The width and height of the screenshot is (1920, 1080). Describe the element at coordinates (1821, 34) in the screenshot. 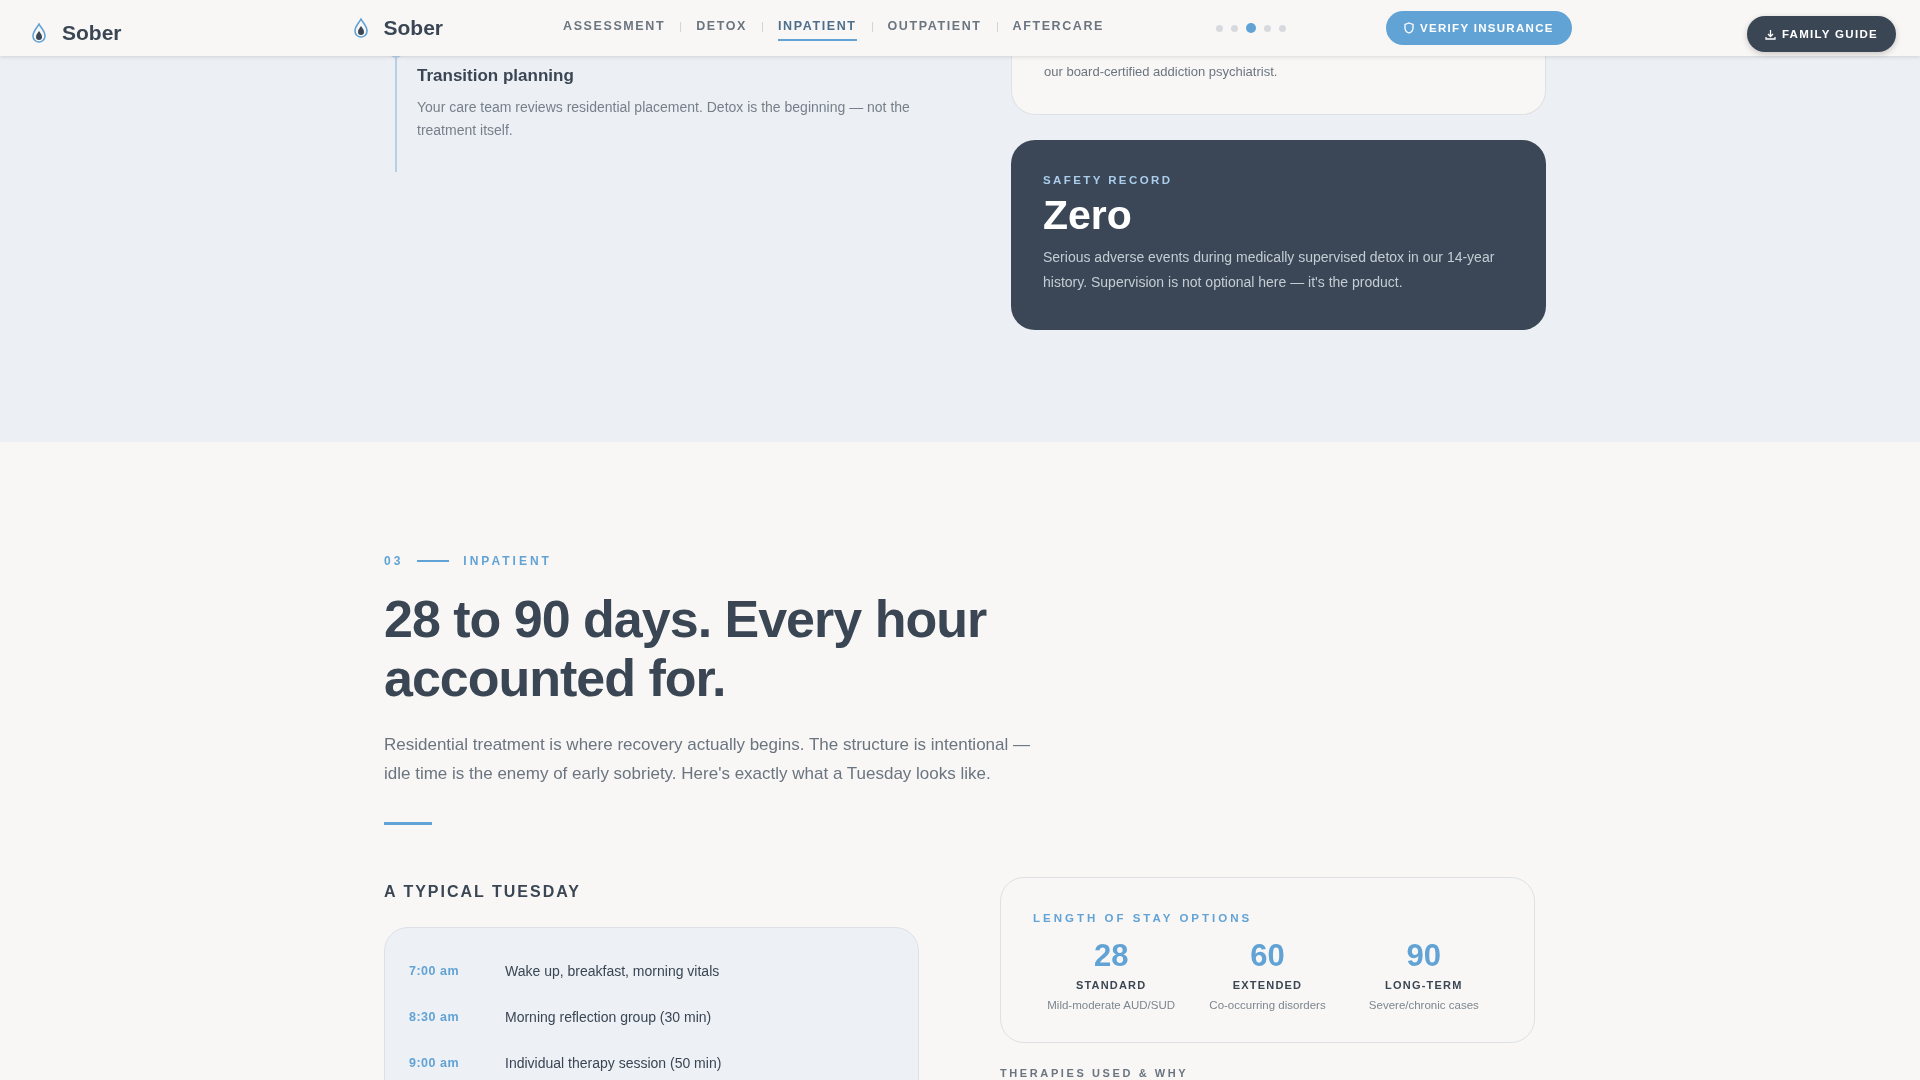

I see `family-guide-button: FAMILY GUIDE` at that location.